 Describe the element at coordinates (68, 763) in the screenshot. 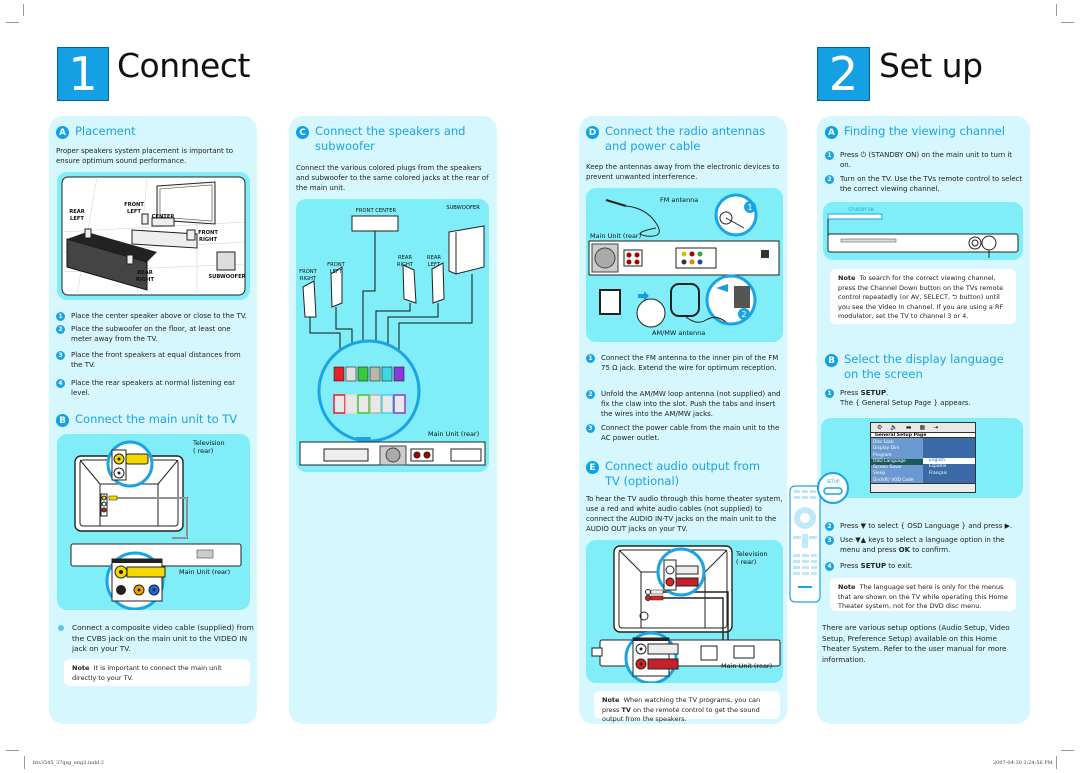

I see `footer-left: hts3545_37qsg_eng2.indd 2` at that location.